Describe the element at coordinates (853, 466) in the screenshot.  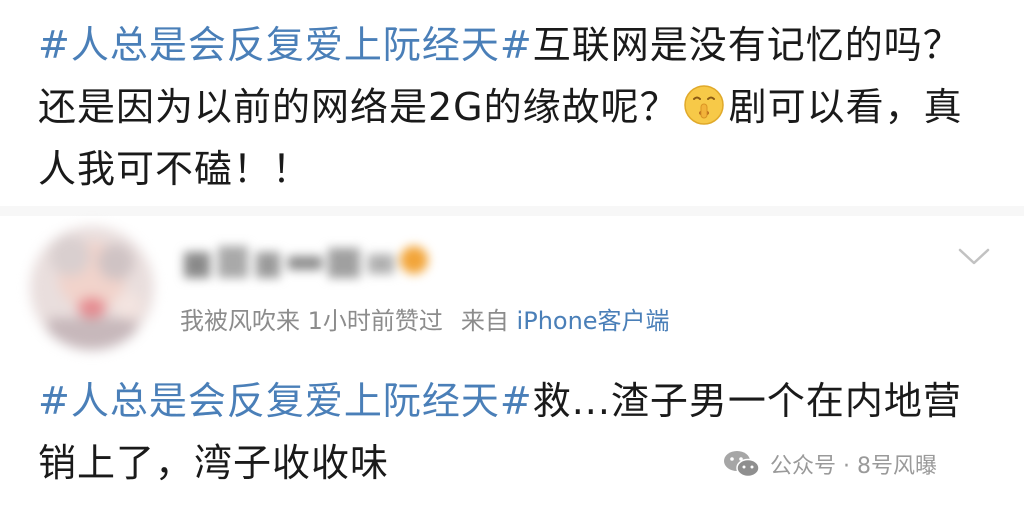
I see `watermark-text: 公众号 · 8号风曝` at that location.